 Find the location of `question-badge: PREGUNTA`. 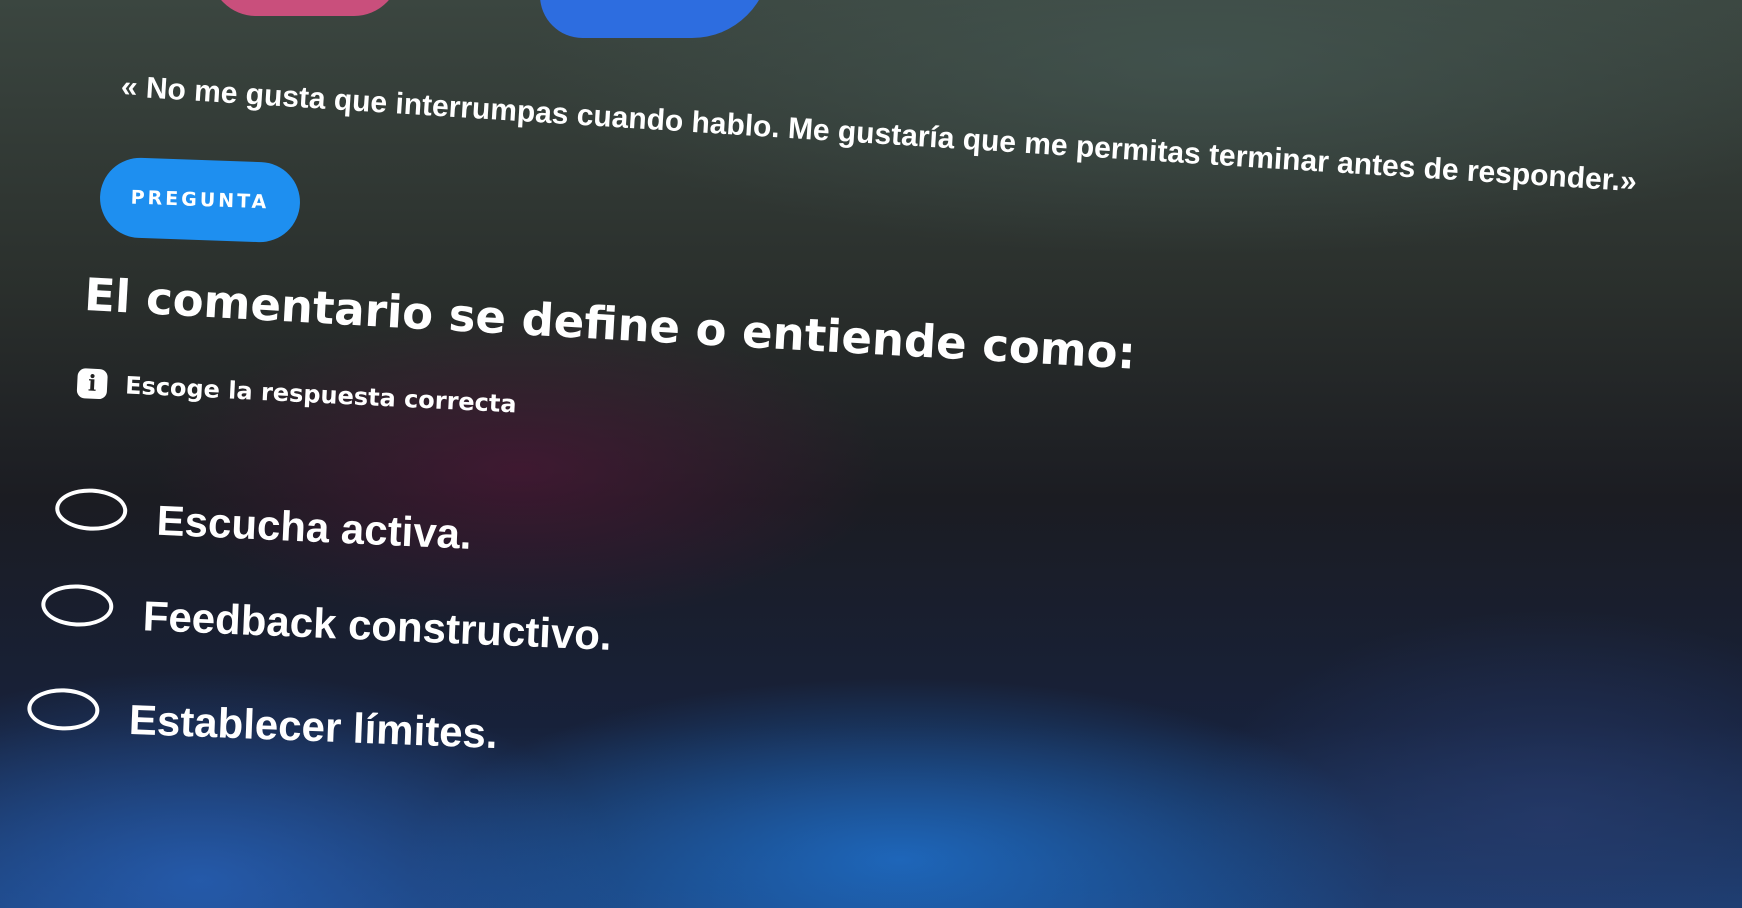

question-badge: PREGUNTA is located at coordinates (200, 200).